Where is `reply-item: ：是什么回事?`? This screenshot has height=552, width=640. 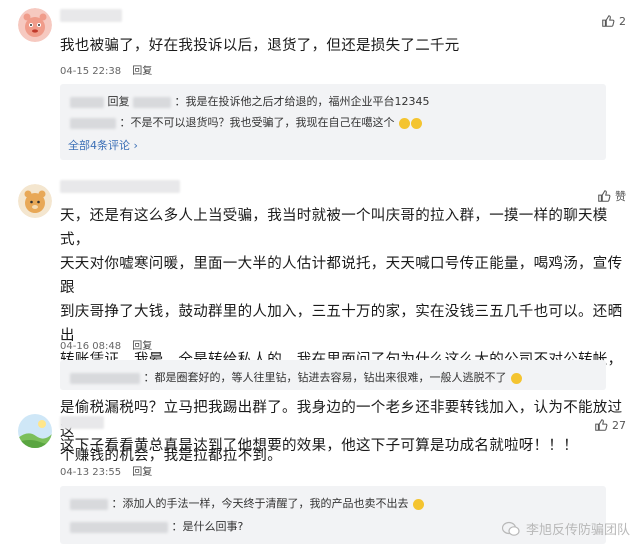 reply-item: ：是什么回事? is located at coordinates (156, 526).